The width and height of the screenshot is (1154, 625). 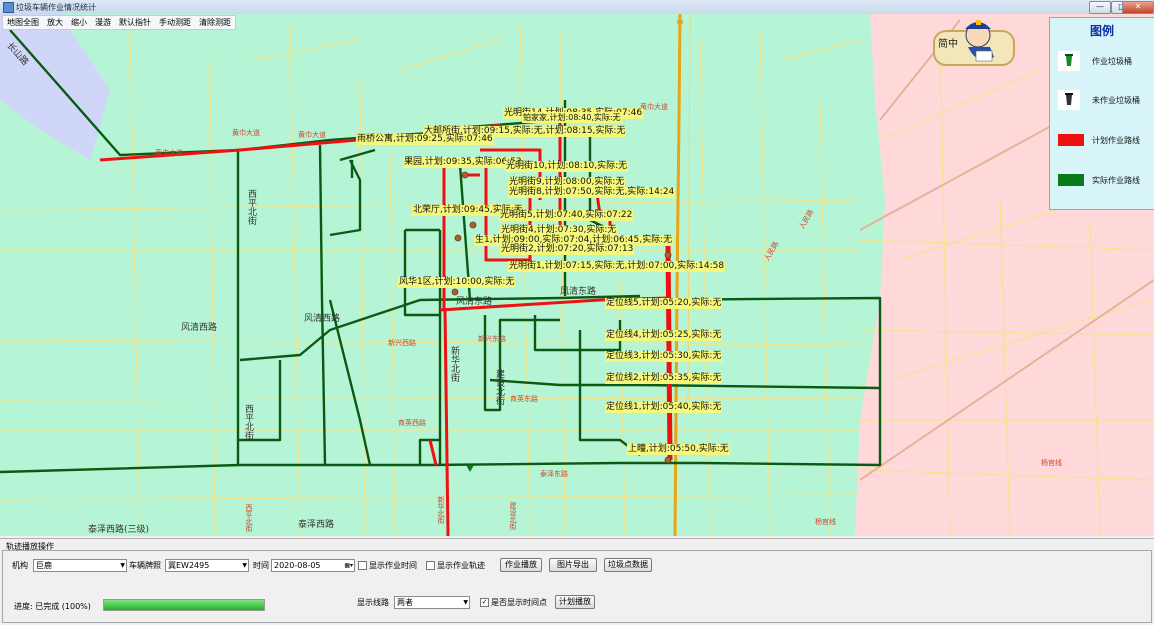 What do you see at coordinates (405, 602) in the screenshot?
I see `route-value: 两者` at bounding box center [405, 602].